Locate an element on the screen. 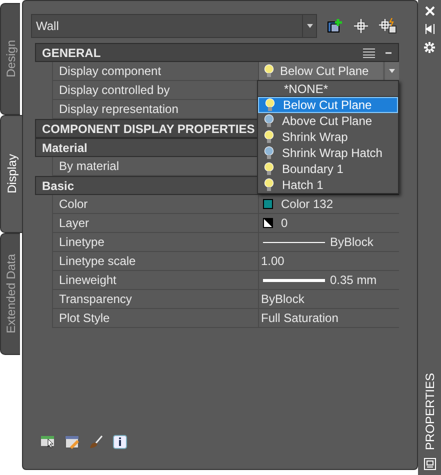 The image size is (441, 475). settings-button is located at coordinates (429, 47).